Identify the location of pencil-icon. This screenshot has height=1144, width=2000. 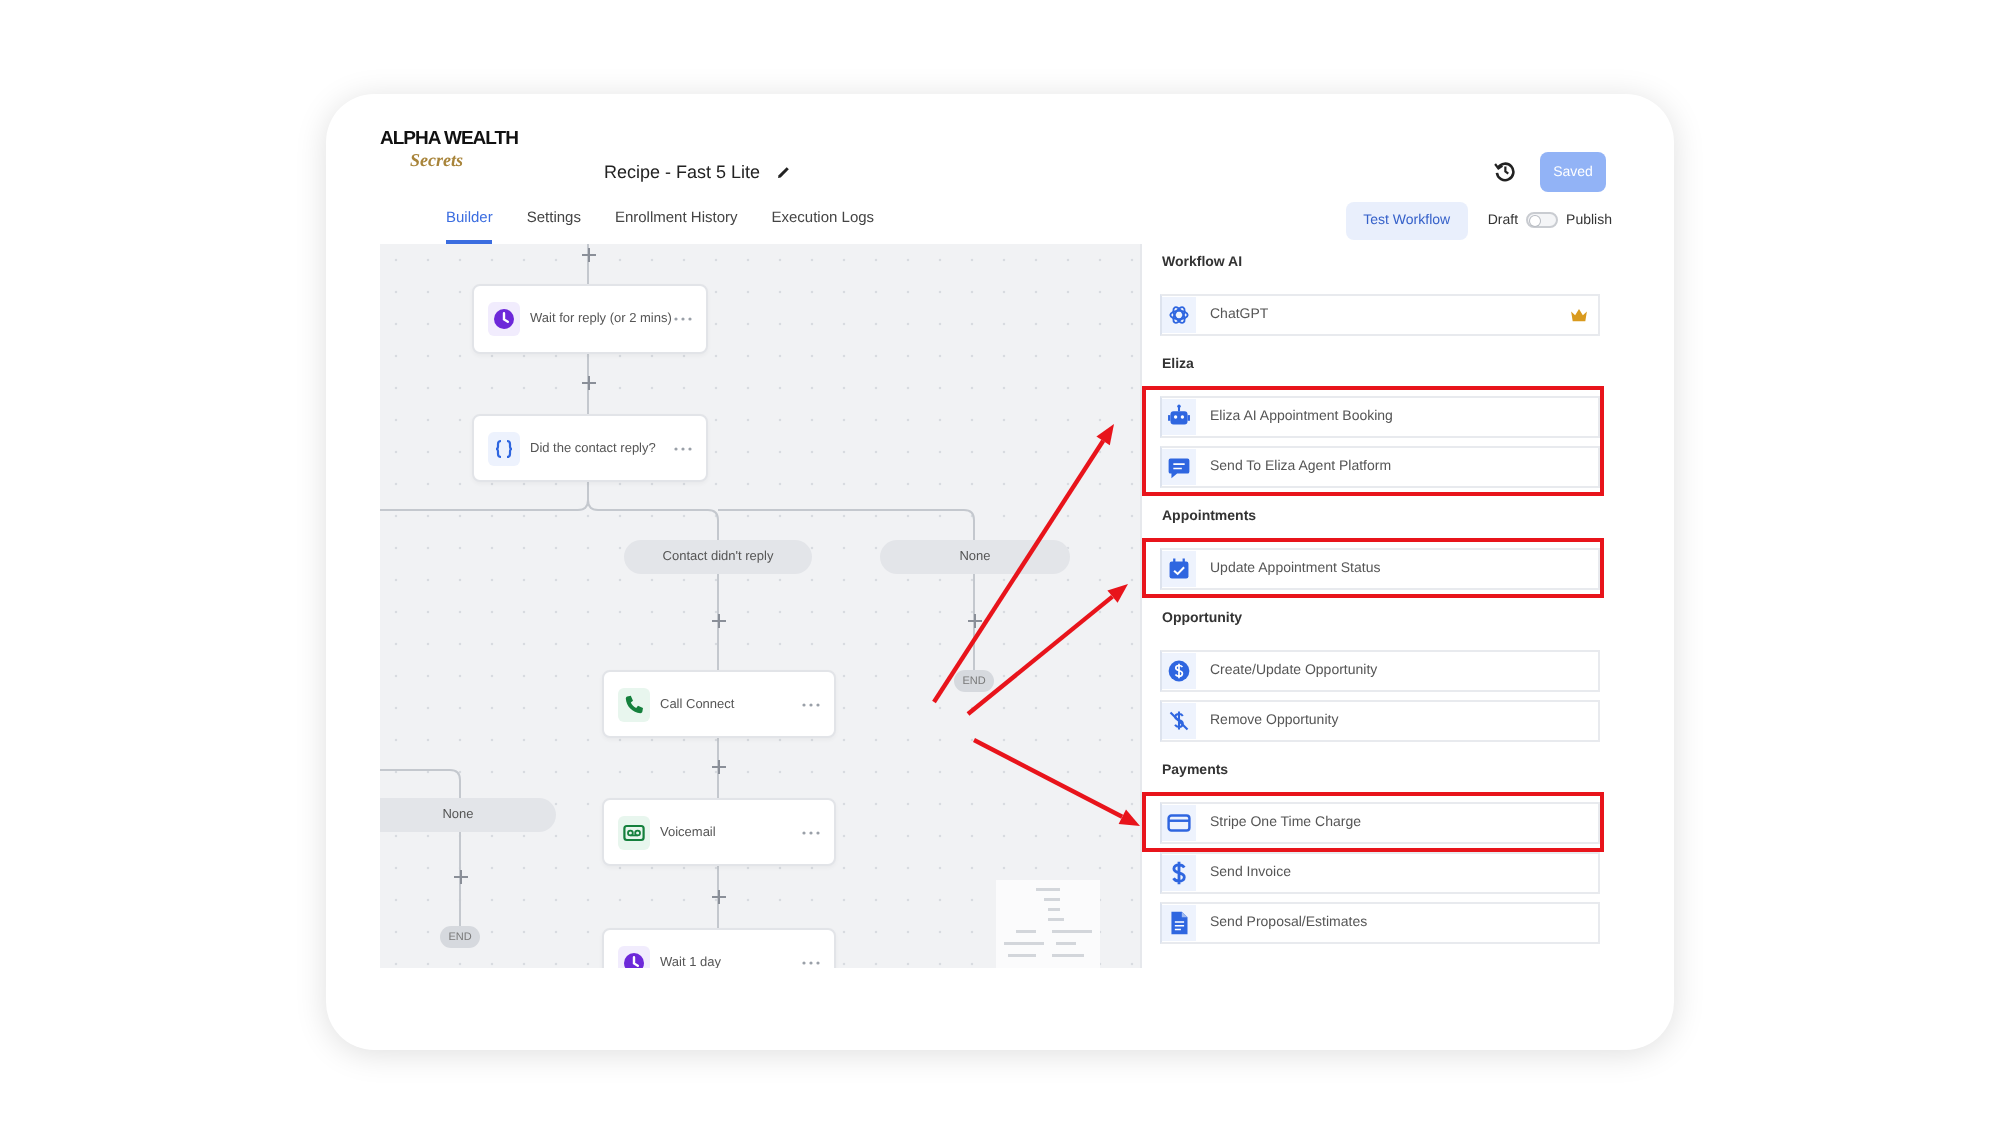
(784, 172).